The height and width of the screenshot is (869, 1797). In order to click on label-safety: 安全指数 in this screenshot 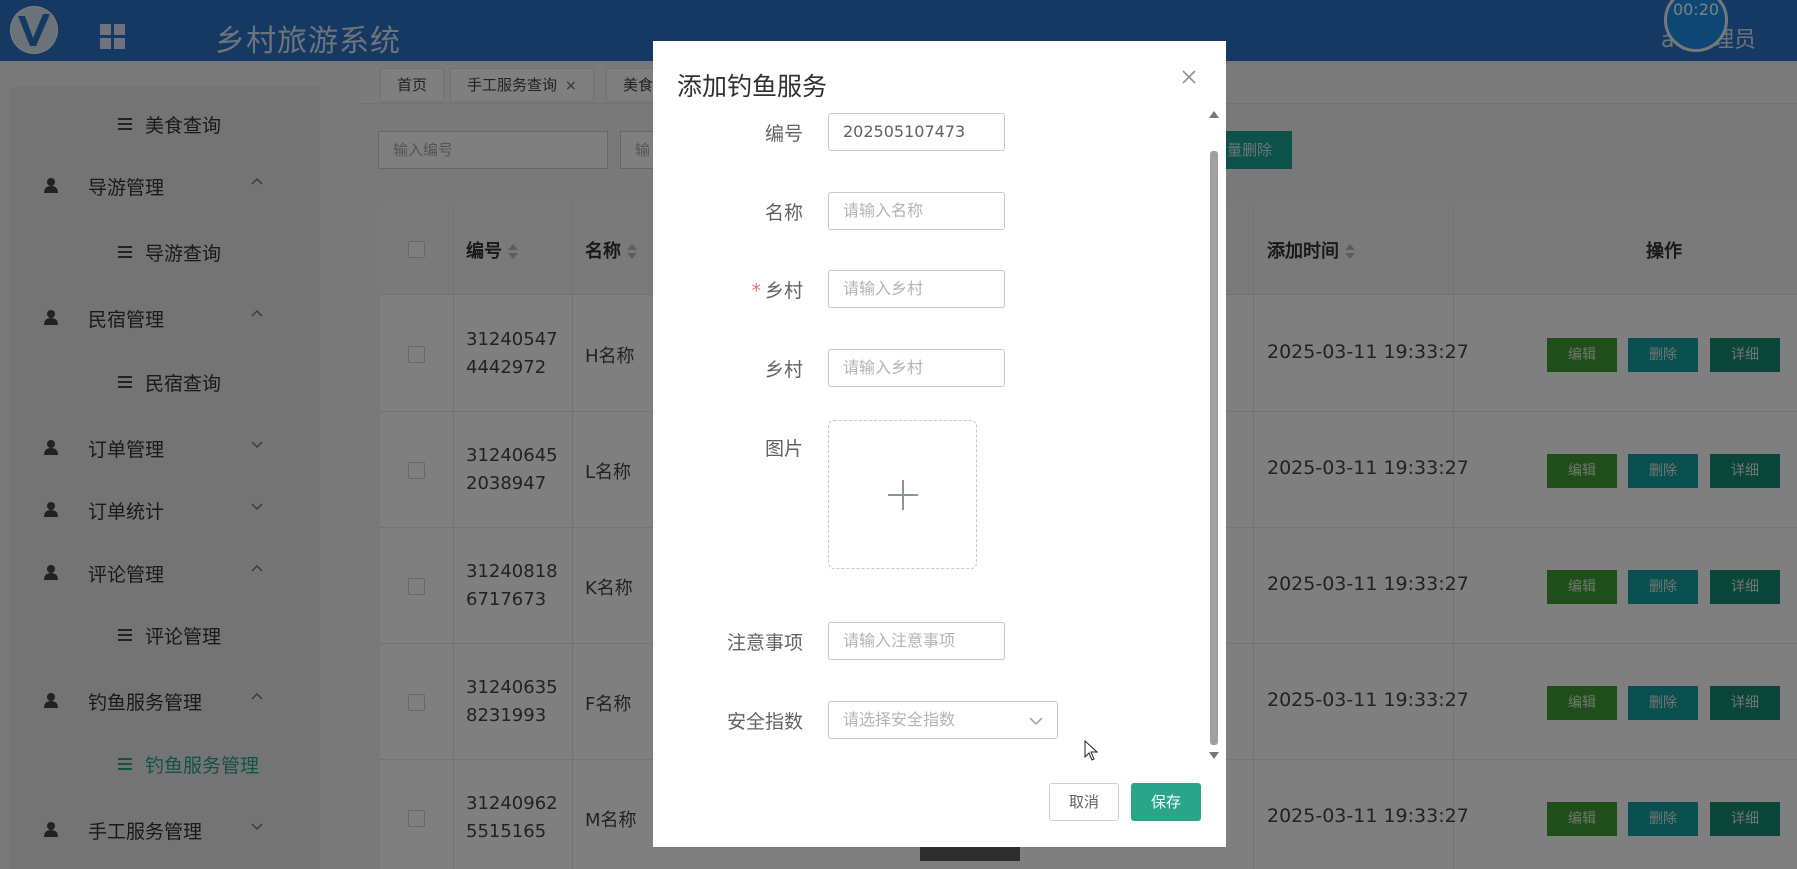, I will do `click(764, 722)`.